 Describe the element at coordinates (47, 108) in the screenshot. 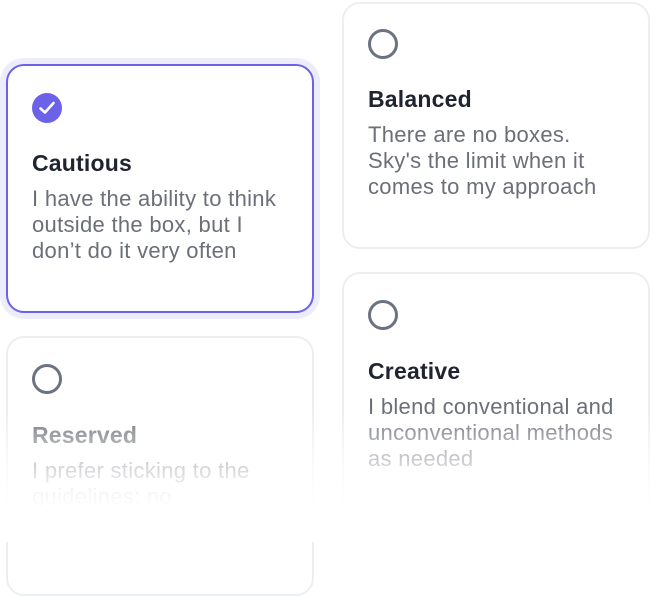

I see `check-circle-icon` at that location.